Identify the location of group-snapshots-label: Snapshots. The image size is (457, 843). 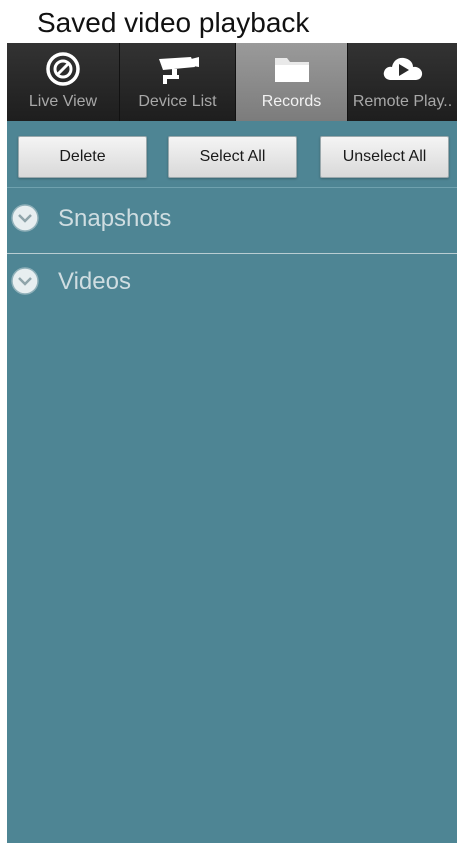
(115, 218).